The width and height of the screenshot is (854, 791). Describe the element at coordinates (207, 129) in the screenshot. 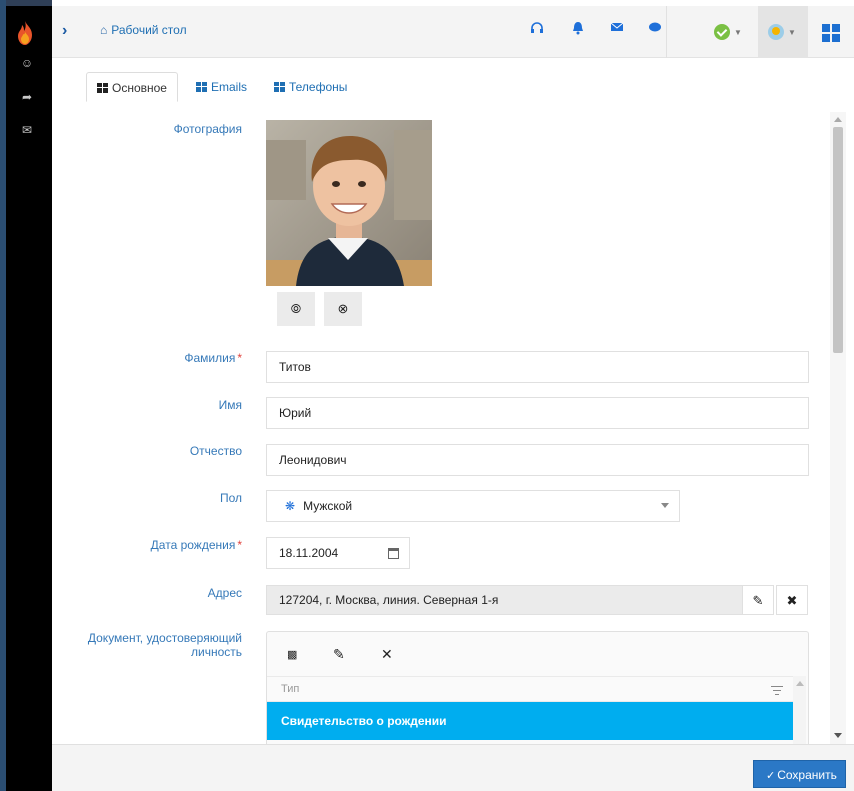

I see `photo-label: Фотография` at that location.